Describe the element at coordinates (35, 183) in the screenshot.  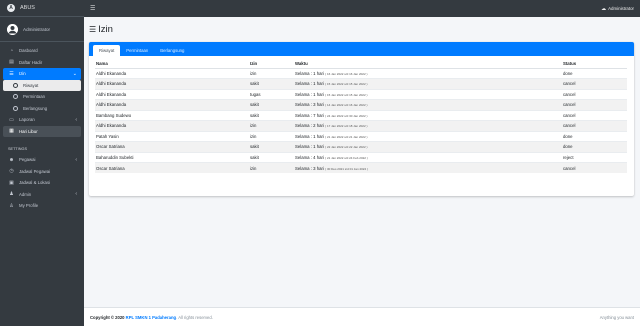
I see `sidebar-item-label: Jadwal & Lokasi` at that location.